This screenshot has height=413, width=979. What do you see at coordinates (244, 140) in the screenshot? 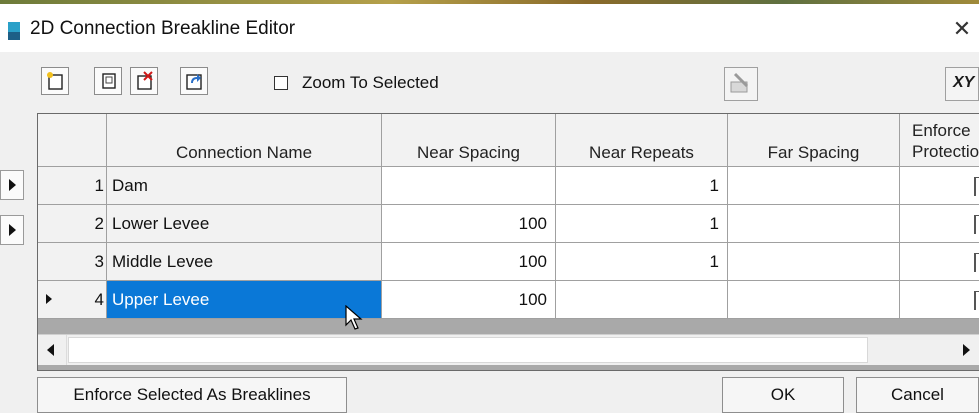
I see `column-header-connection-name: Connection Name` at bounding box center [244, 140].